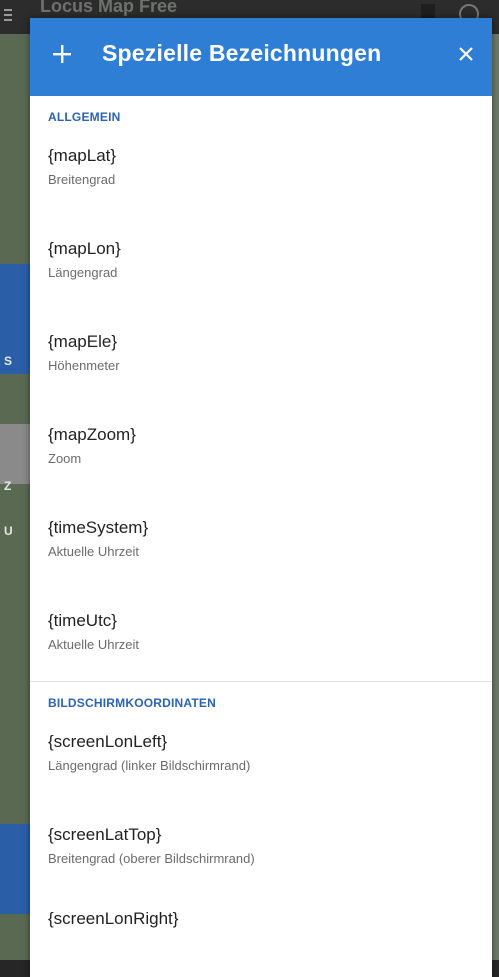 The width and height of the screenshot is (499, 977). Describe the element at coordinates (82, 341) in the screenshot. I see `item-name: {mapEle}` at that location.